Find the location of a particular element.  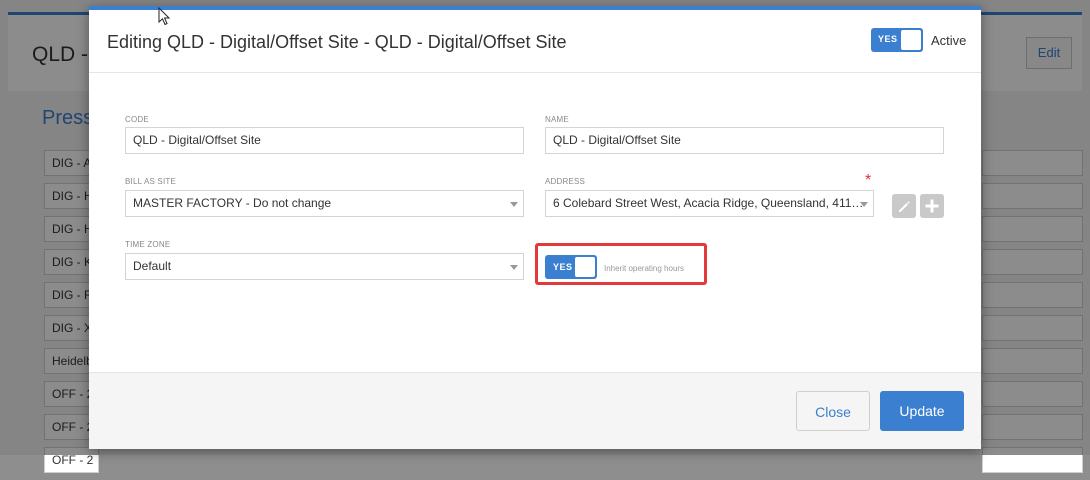

update-button: Update is located at coordinates (922, 411).